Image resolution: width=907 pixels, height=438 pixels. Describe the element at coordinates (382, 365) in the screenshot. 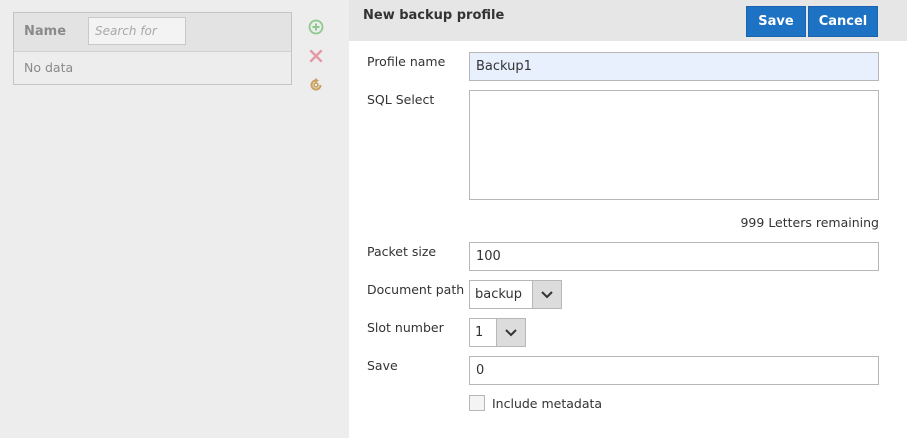

I see `save-field-label: Save` at that location.